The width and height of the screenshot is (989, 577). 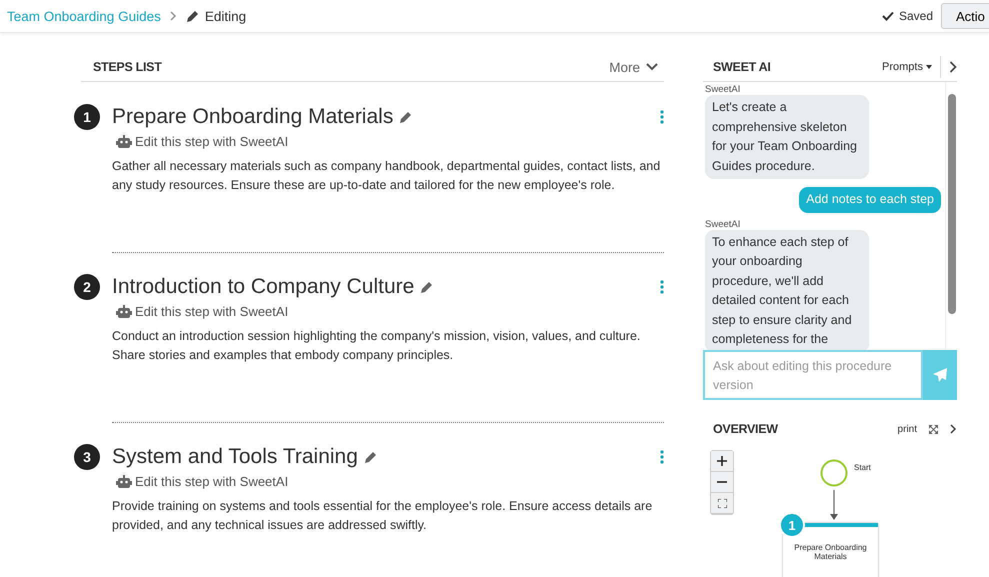 What do you see at coordinates (830, 552) in the screenshot?
I see `node-title: Prepare Onboarding Materials` at bounding box center [830, 552].